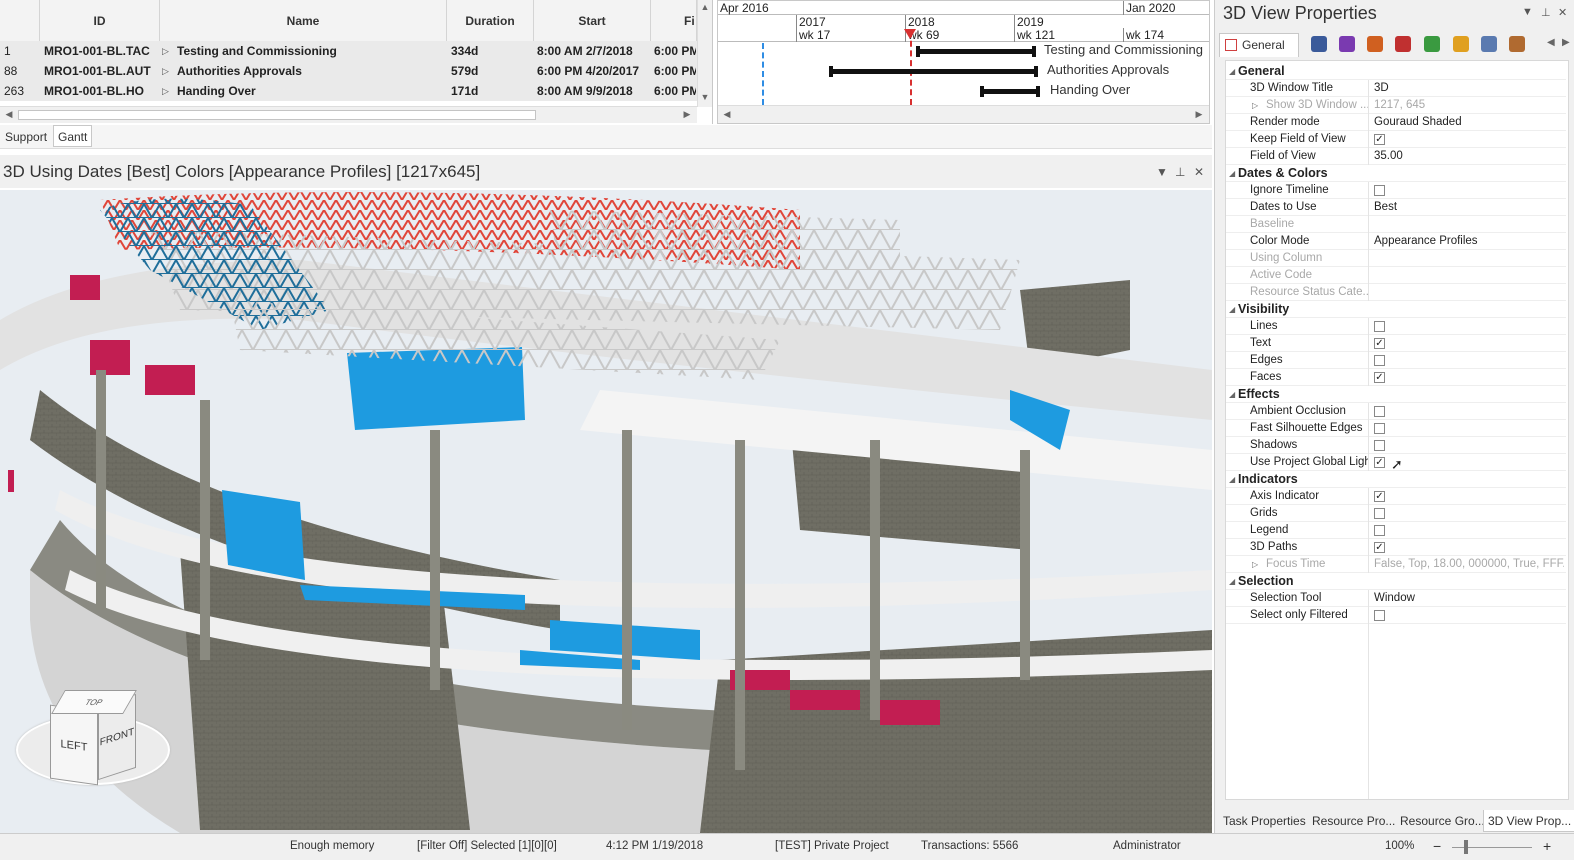  I want to click on prop-row: Dates to Use Best, so click(1396, 207).